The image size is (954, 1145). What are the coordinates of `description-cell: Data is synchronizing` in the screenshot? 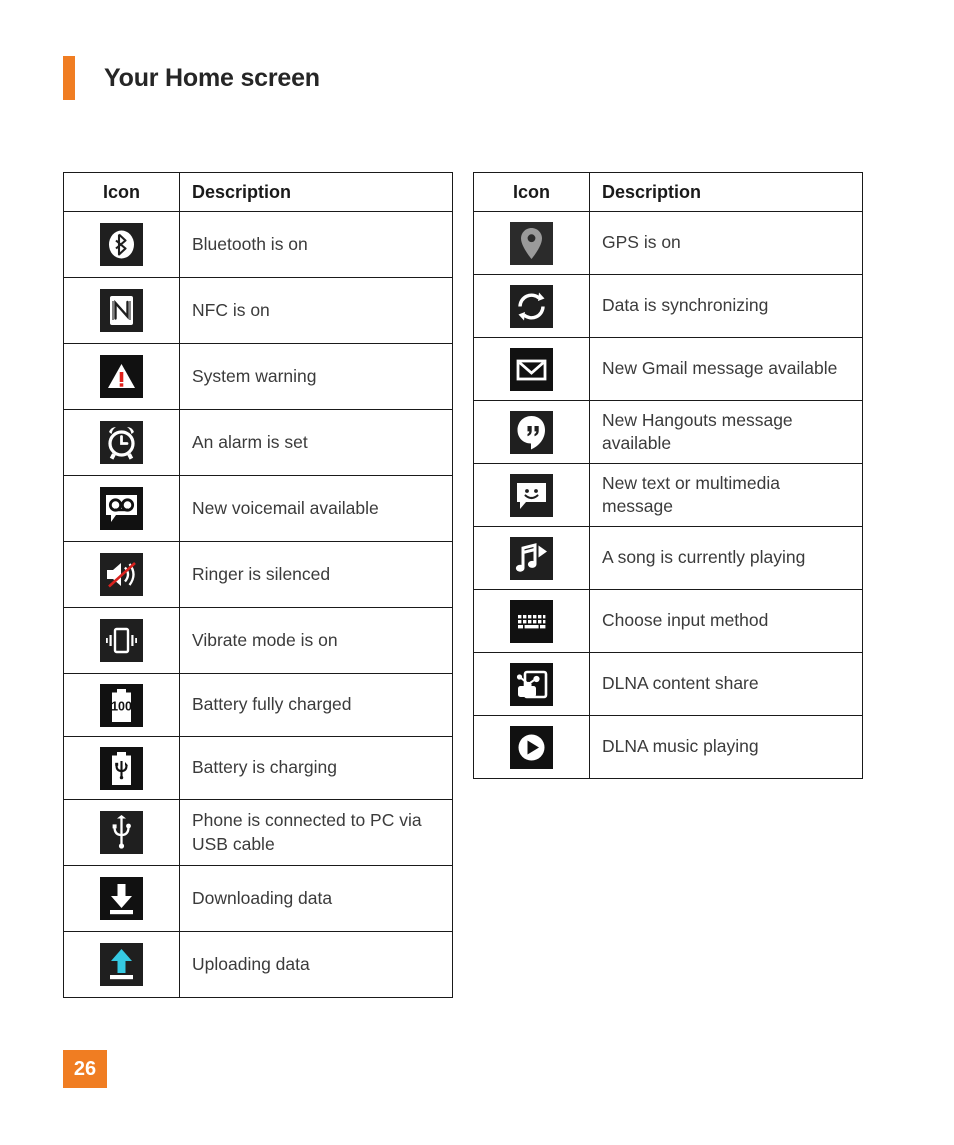 It's located at (726, 306).